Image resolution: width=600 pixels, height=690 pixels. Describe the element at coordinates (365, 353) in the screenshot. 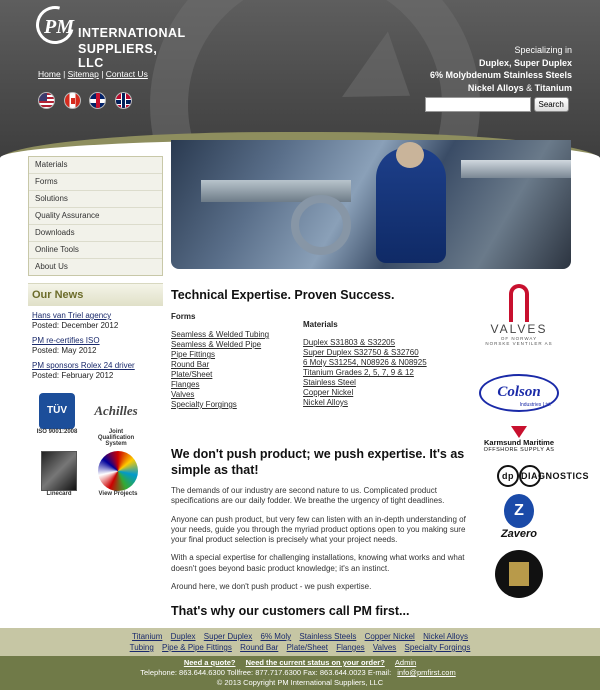

I see `materials-link: Super Duplex S32750 & S32760` at that location.